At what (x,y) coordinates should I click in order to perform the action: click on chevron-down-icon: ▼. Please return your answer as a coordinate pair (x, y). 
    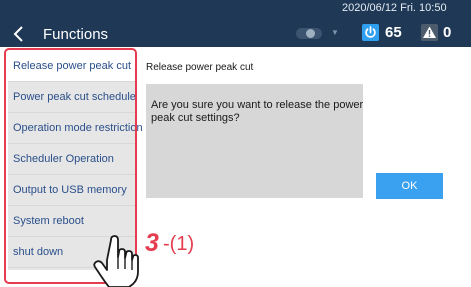
    Looking at the image, I should click on (335, 33).